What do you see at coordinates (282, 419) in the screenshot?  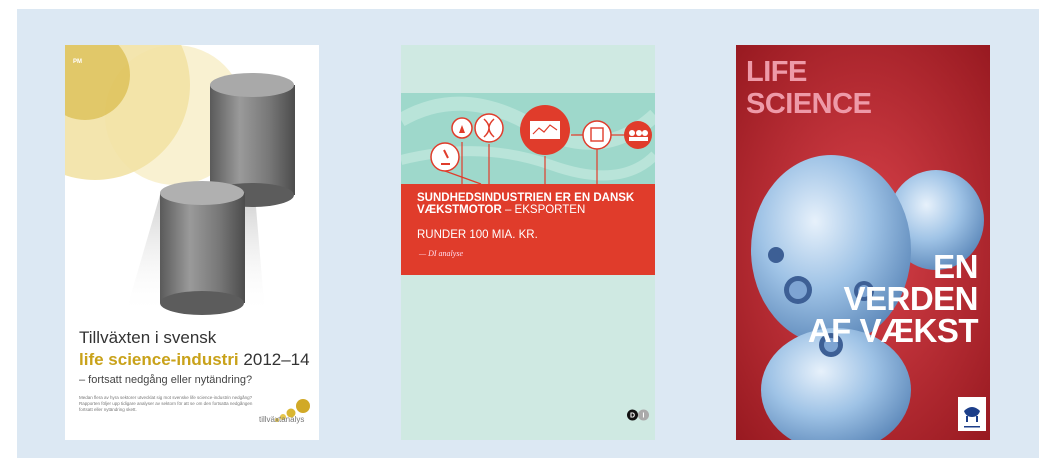 I see `cover1-brand: tillväxtanalys` at bounding box center [282, 419].